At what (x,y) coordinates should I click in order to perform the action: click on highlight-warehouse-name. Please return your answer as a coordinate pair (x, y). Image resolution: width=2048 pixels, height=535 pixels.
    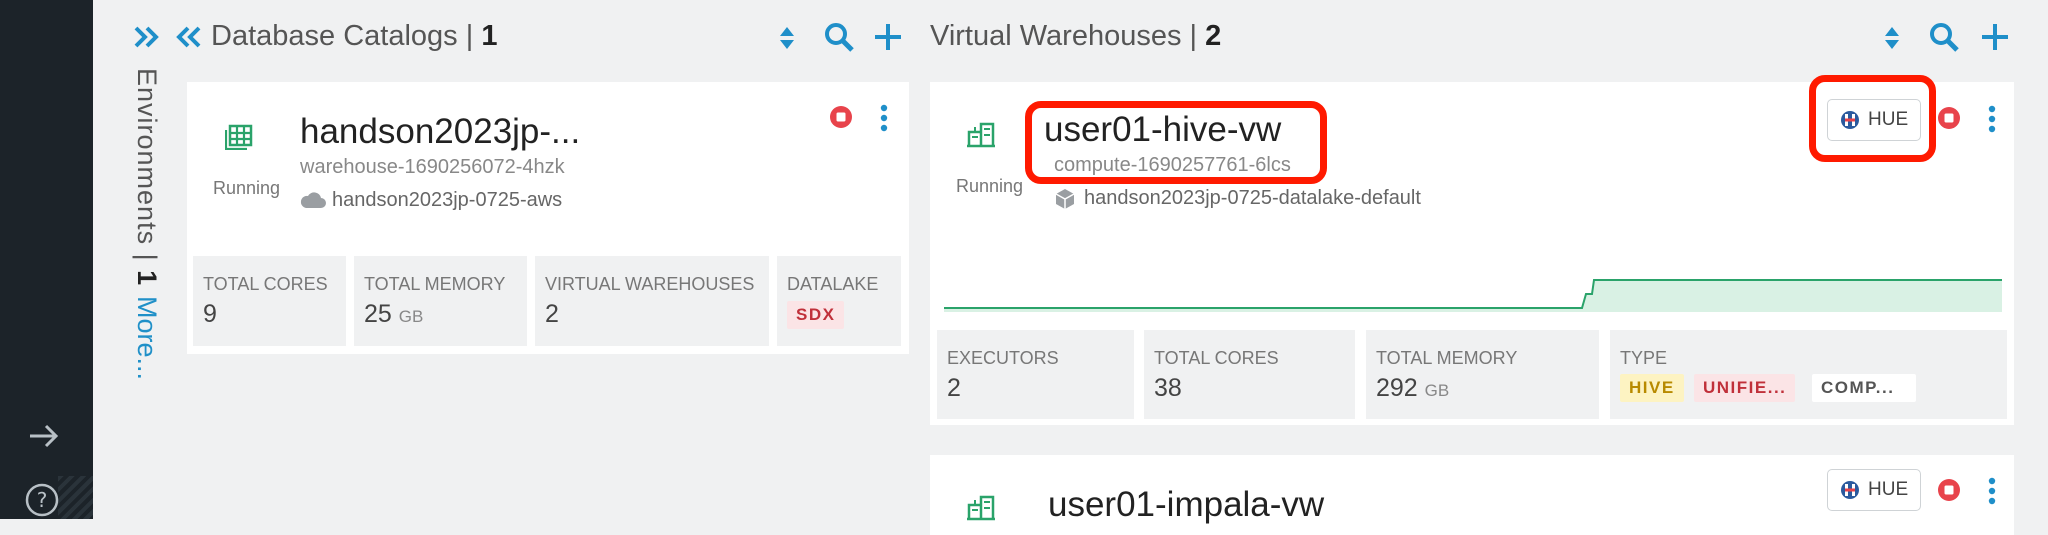
    Looking at the image, I should click on (1176, 142).